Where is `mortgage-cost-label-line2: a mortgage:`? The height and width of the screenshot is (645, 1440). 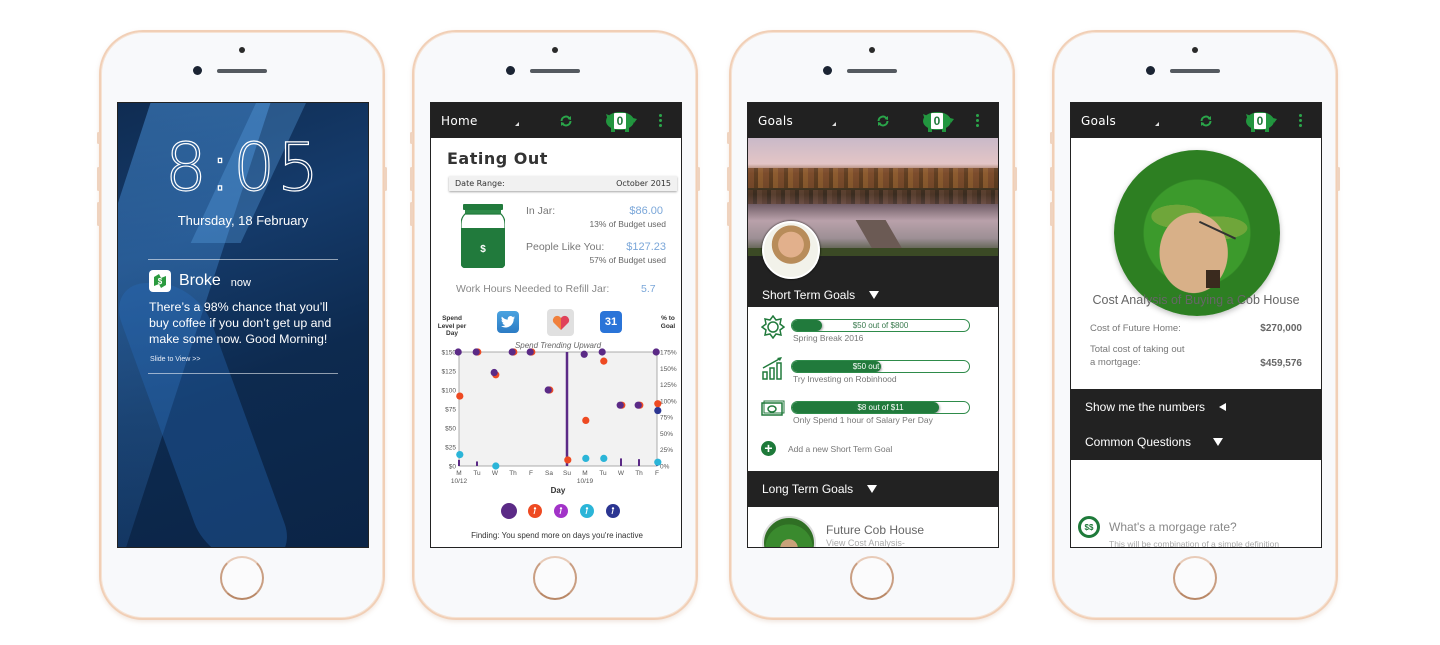 mortgage-cost-label-line2: a mortgage: is located at coordinates (1115, 362).